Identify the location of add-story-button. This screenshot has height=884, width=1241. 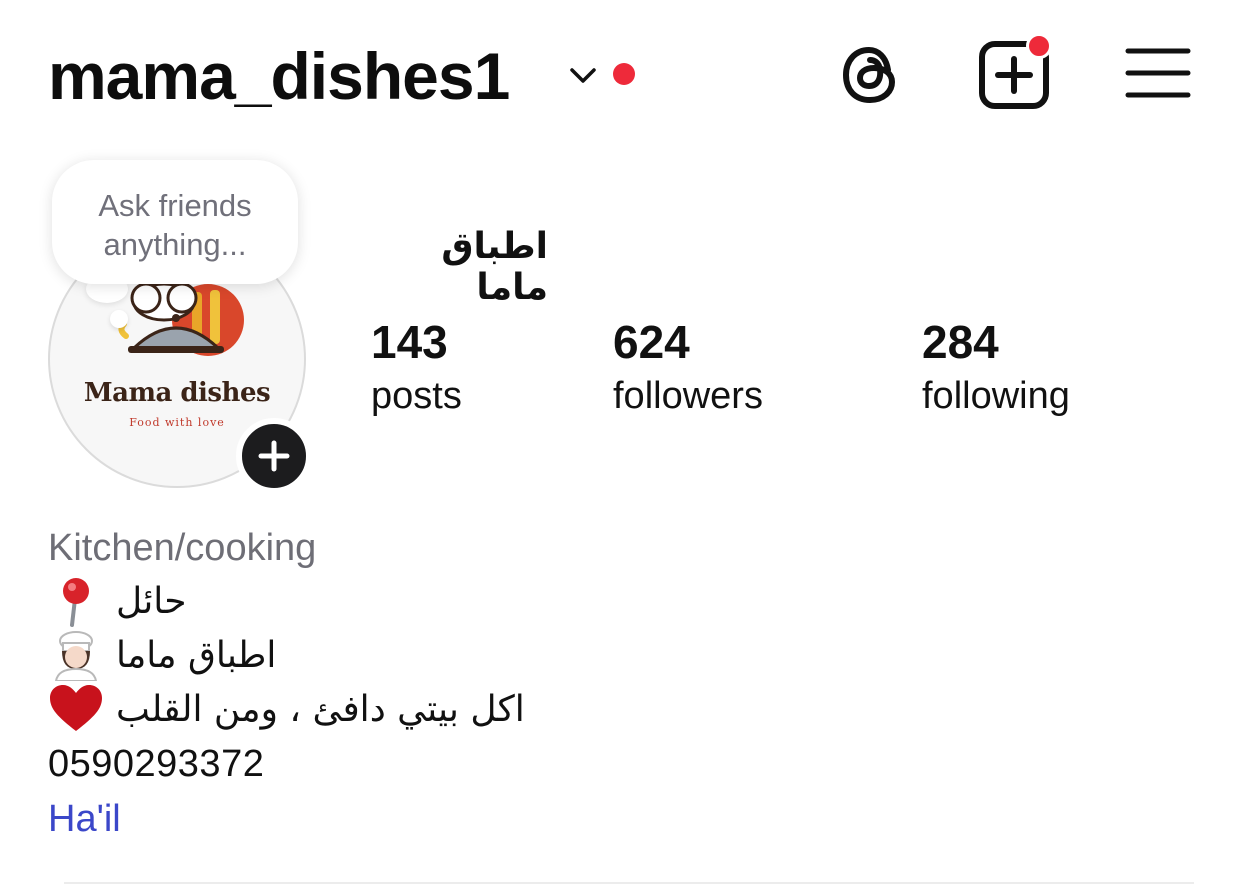
(274, 456).